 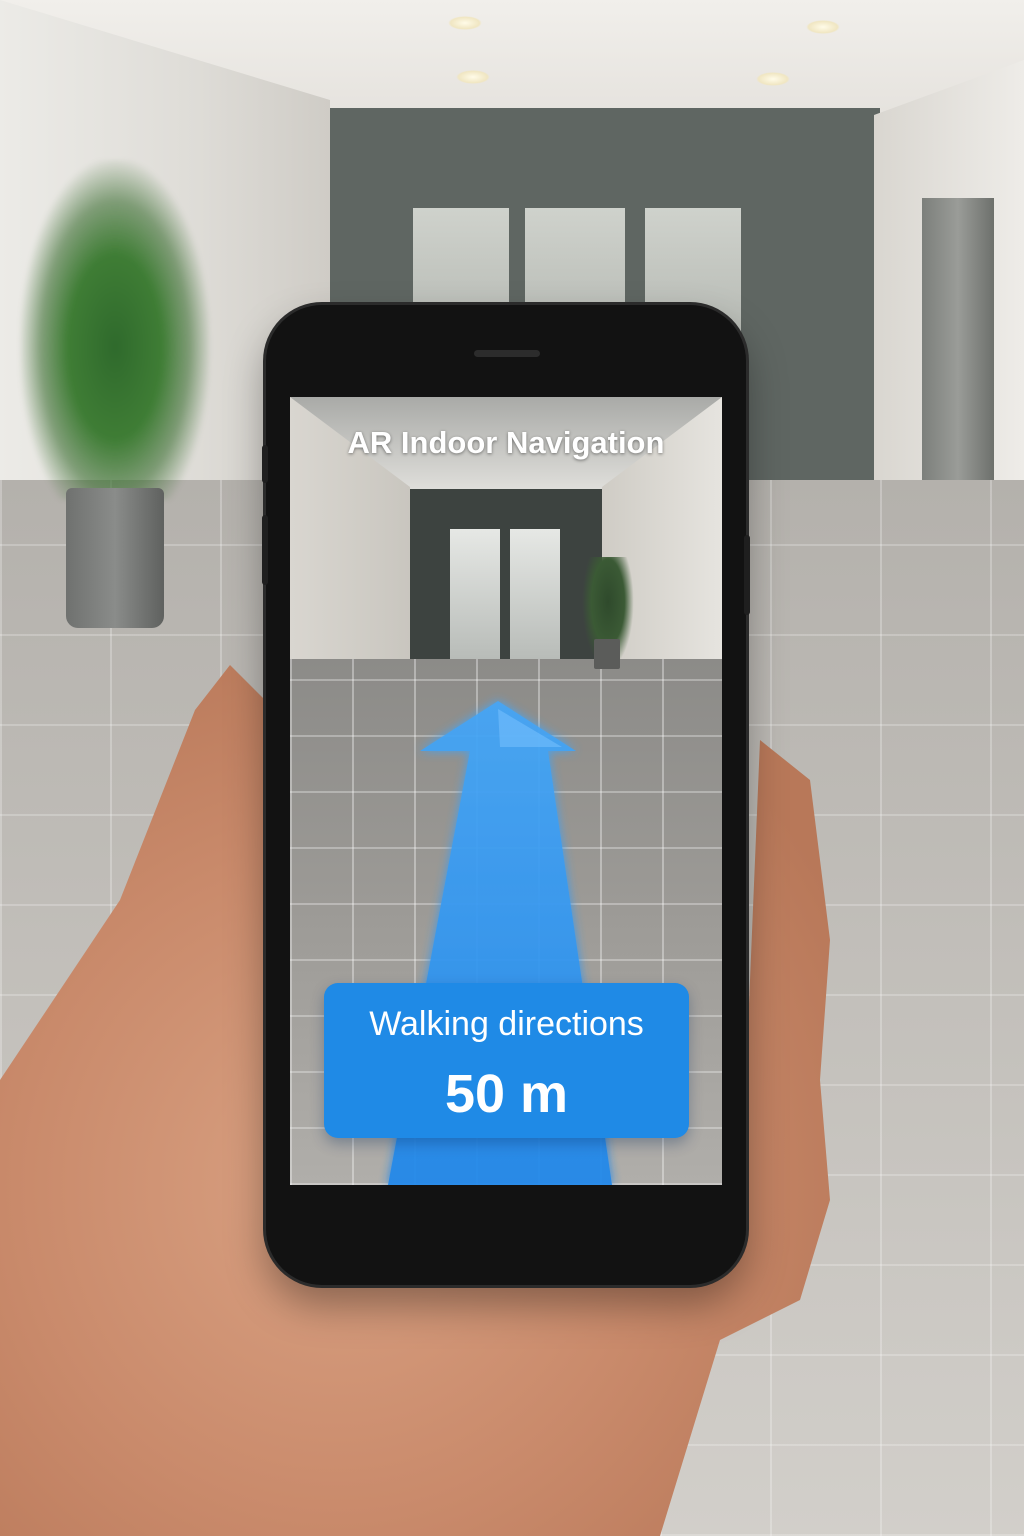 What do you see at coordinates (507, 353) in the screenshot?
I see `phone-speaker` at bounding box center [507, 353].